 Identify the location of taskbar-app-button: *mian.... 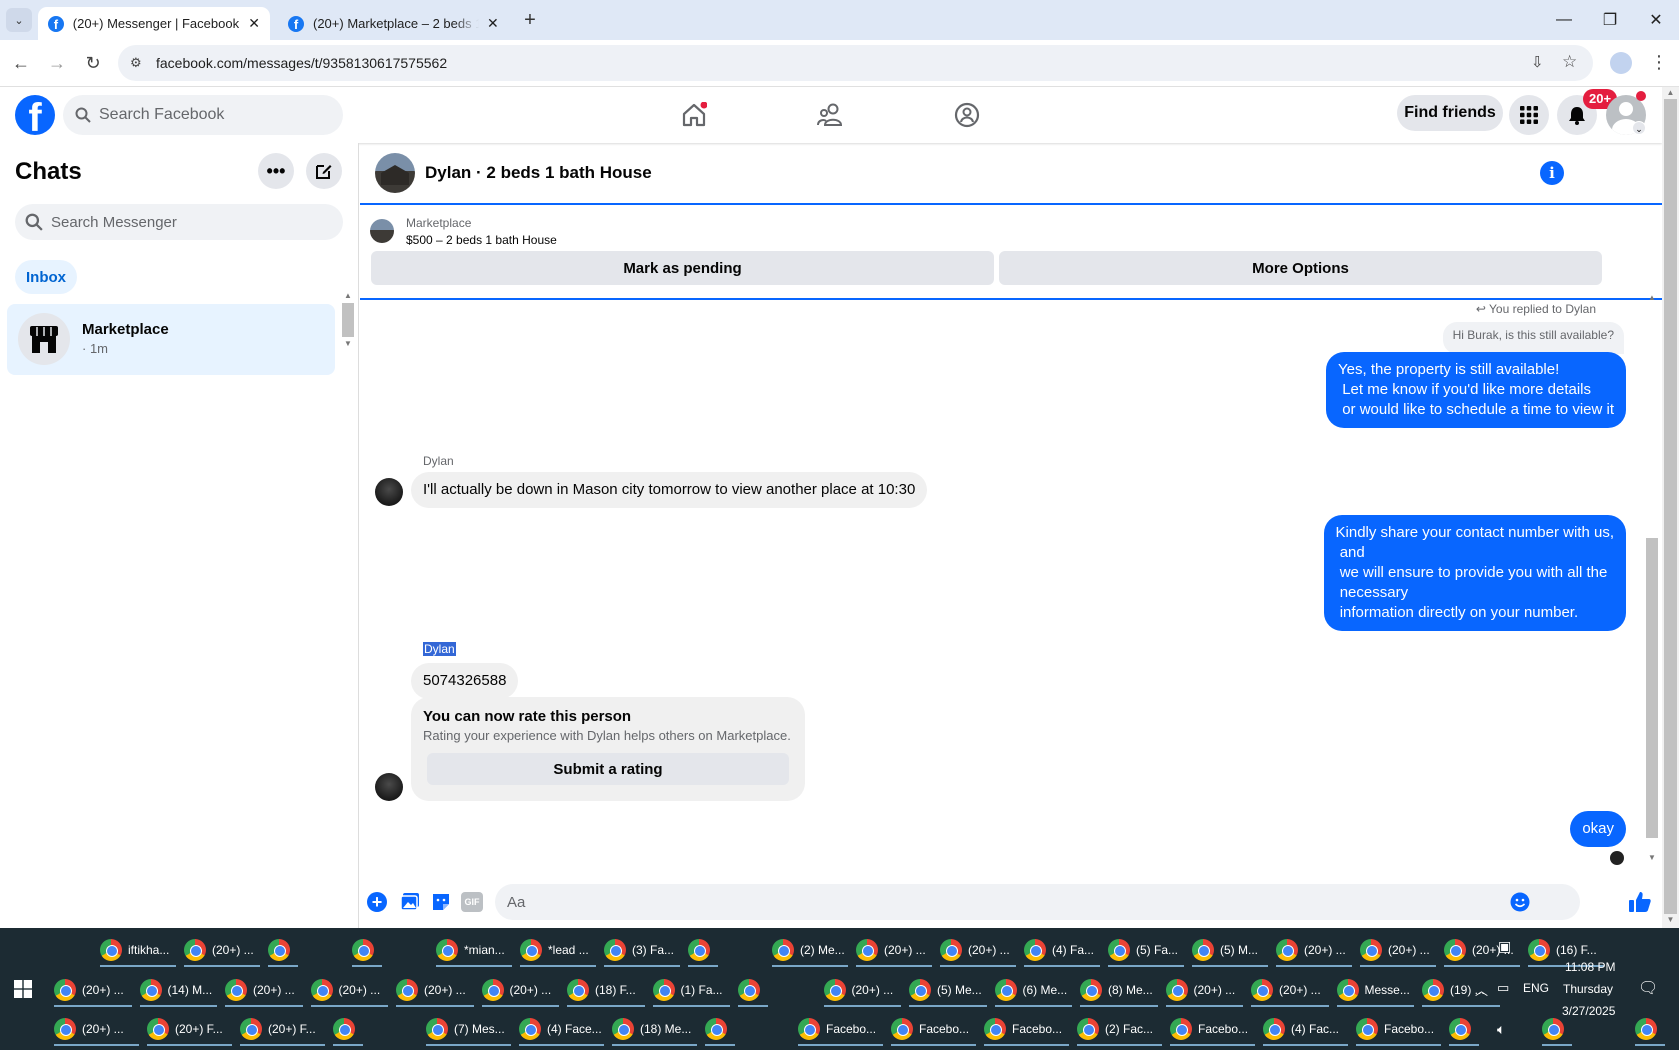
(474, 950).